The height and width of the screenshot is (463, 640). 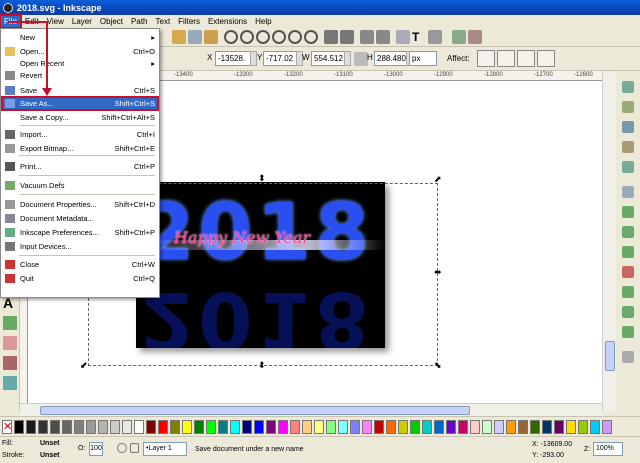 I want to click on menu-help: Help, so click(x=263, y=21).